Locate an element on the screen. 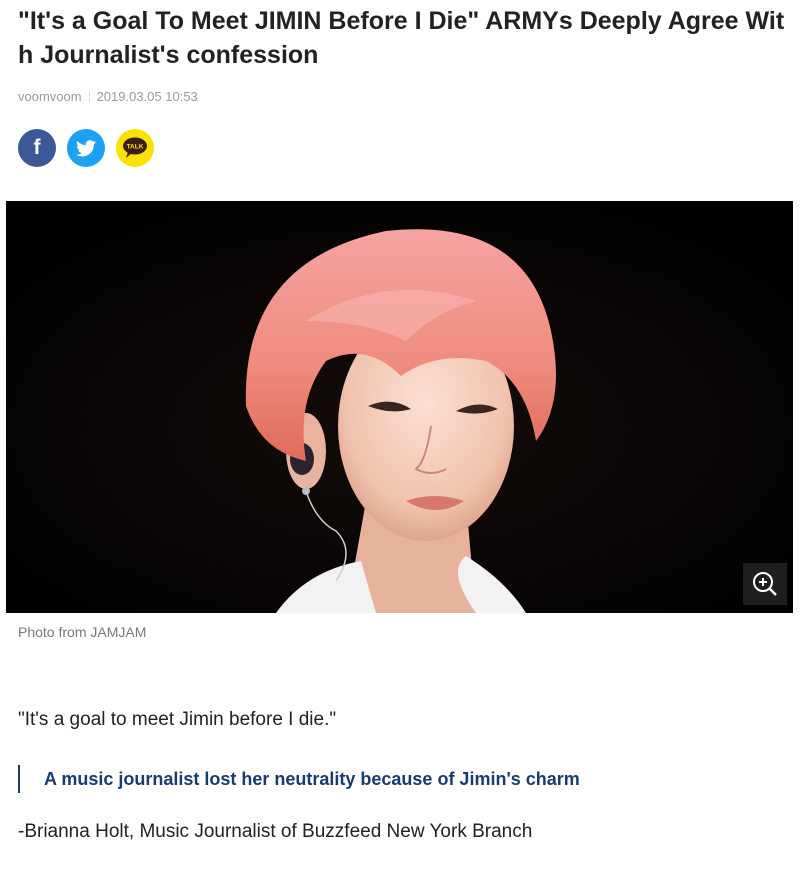 This screenshot has height=880, width=805. twitter-share-button is located at coordinates (86, 148).